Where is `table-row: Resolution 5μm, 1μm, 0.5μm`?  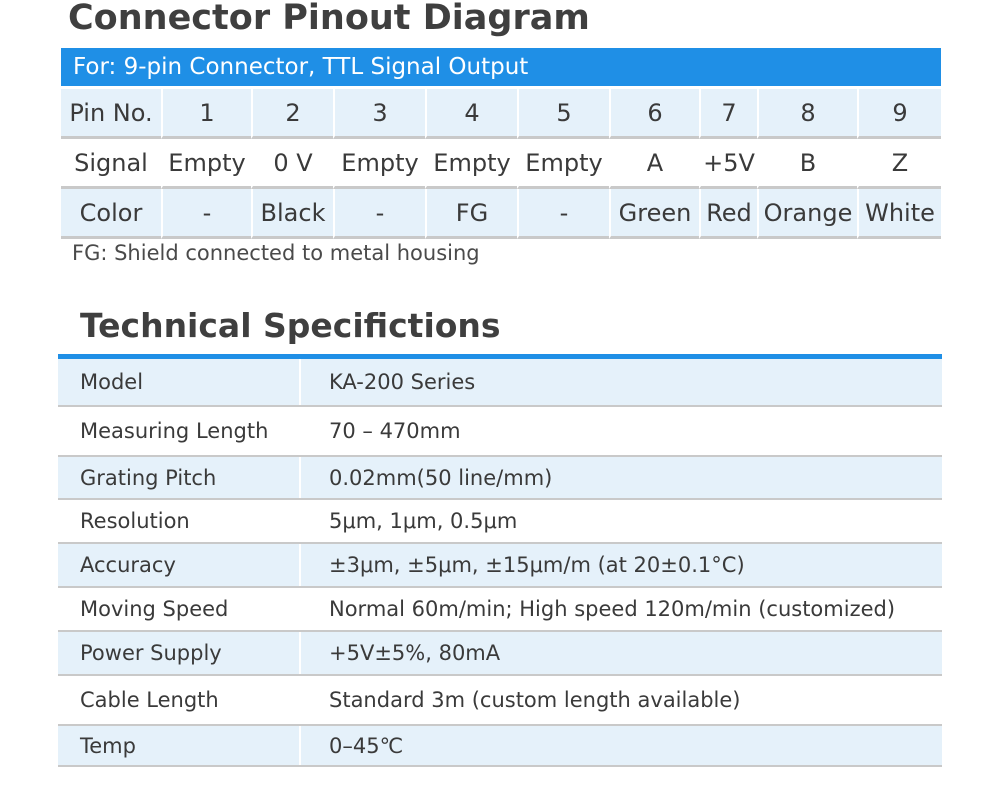
table-row: Resolution 5μm, 1μm, 0.5μm is located at coordinates (500, 521).